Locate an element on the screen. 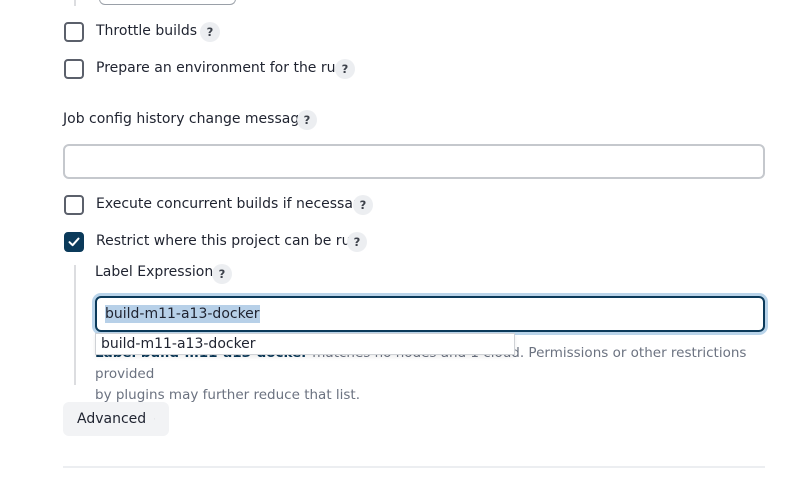 This screenshot has height=484, width=801. checkmark-icon is located at coordinates (74, 242).